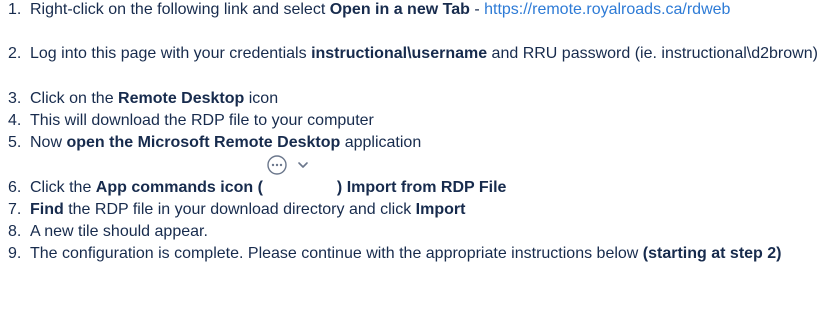  What do you see at coordinates (181, 98) in the screenshot?
I see `bold-text: Remote Desktop` at bounding box center [181, 98].